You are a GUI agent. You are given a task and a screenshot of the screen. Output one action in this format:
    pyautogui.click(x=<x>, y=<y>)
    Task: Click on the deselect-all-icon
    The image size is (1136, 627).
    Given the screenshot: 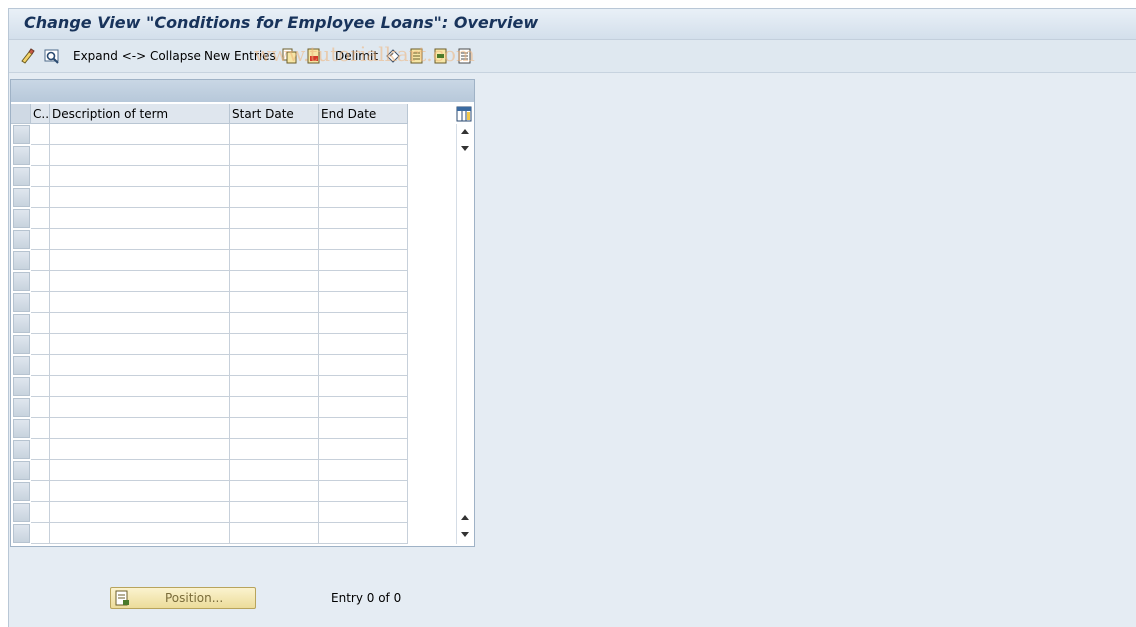 What is the action you would take?
    pyautogui.click(x=465, y=56)
    